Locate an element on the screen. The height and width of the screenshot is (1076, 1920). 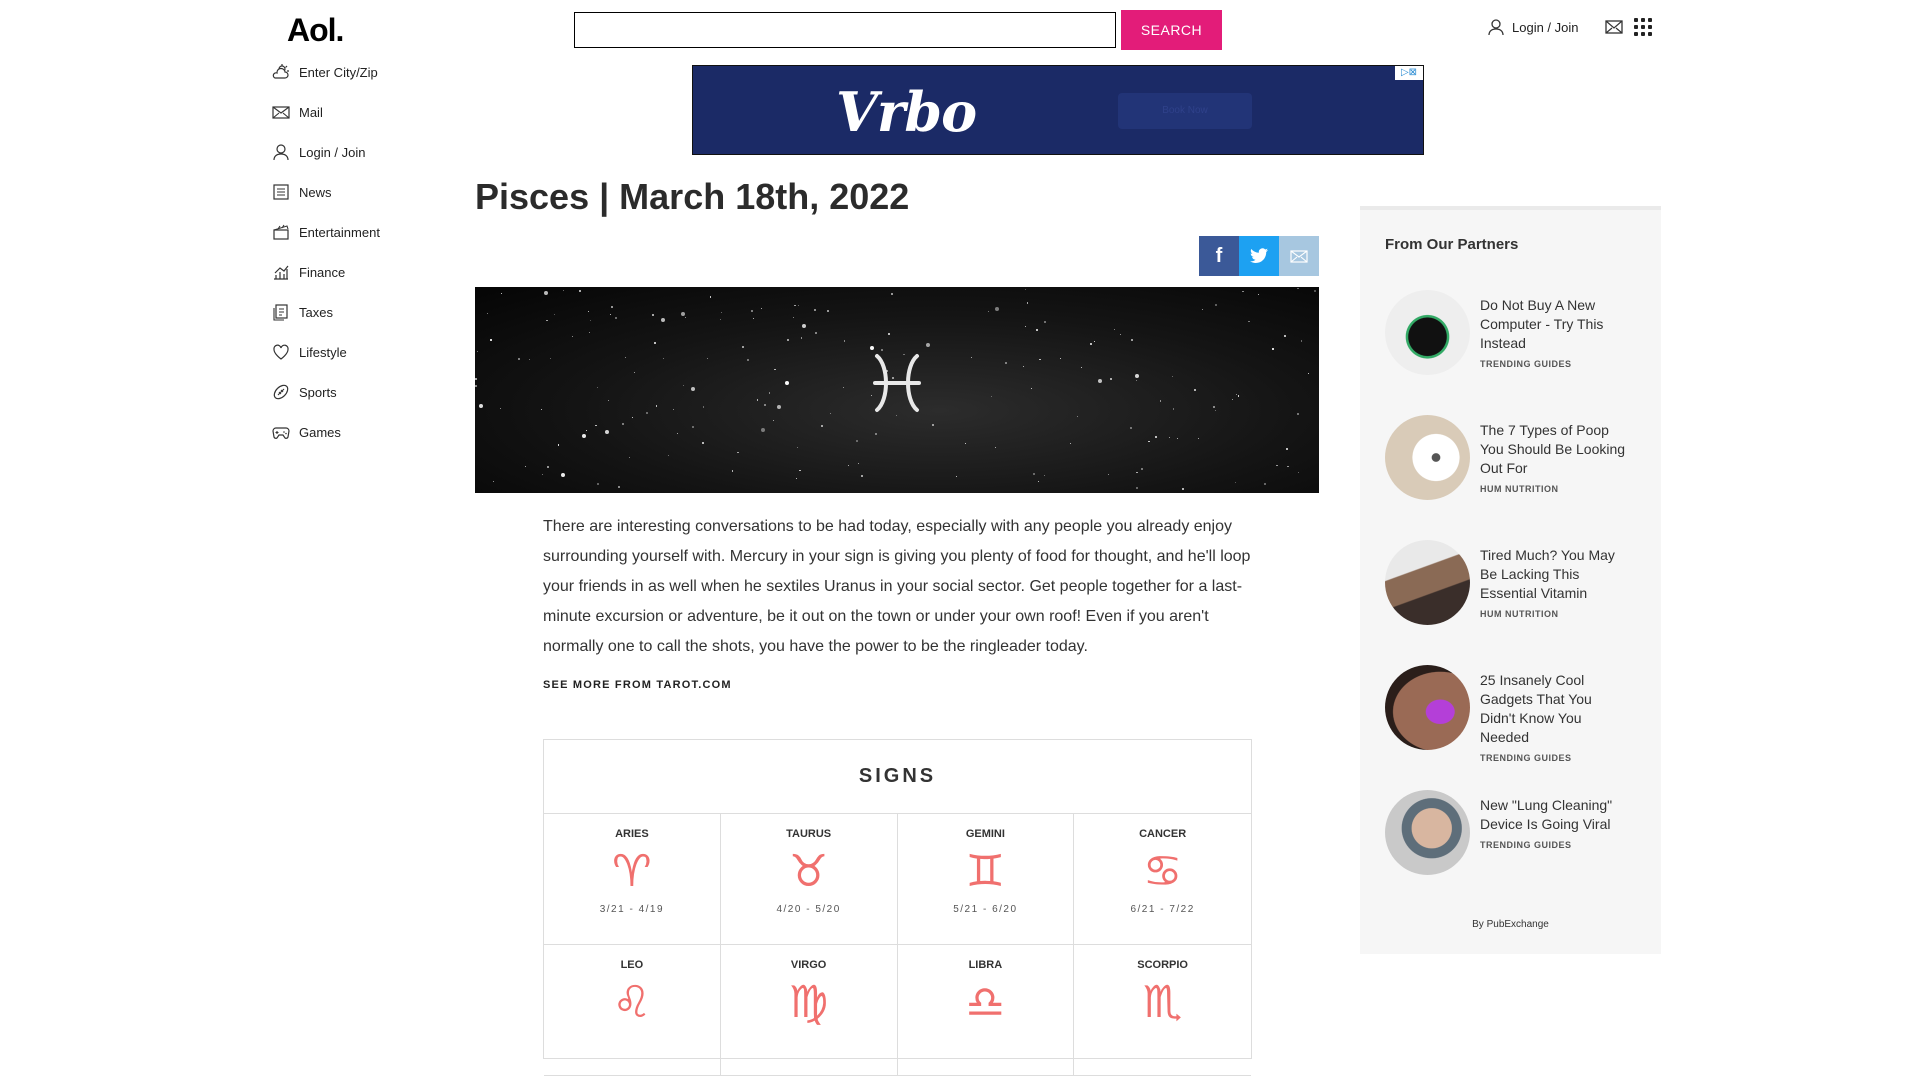
sign-taurus: TAURUS ♉ 4/20 - 5/20 is located at coordinates (809, 879).